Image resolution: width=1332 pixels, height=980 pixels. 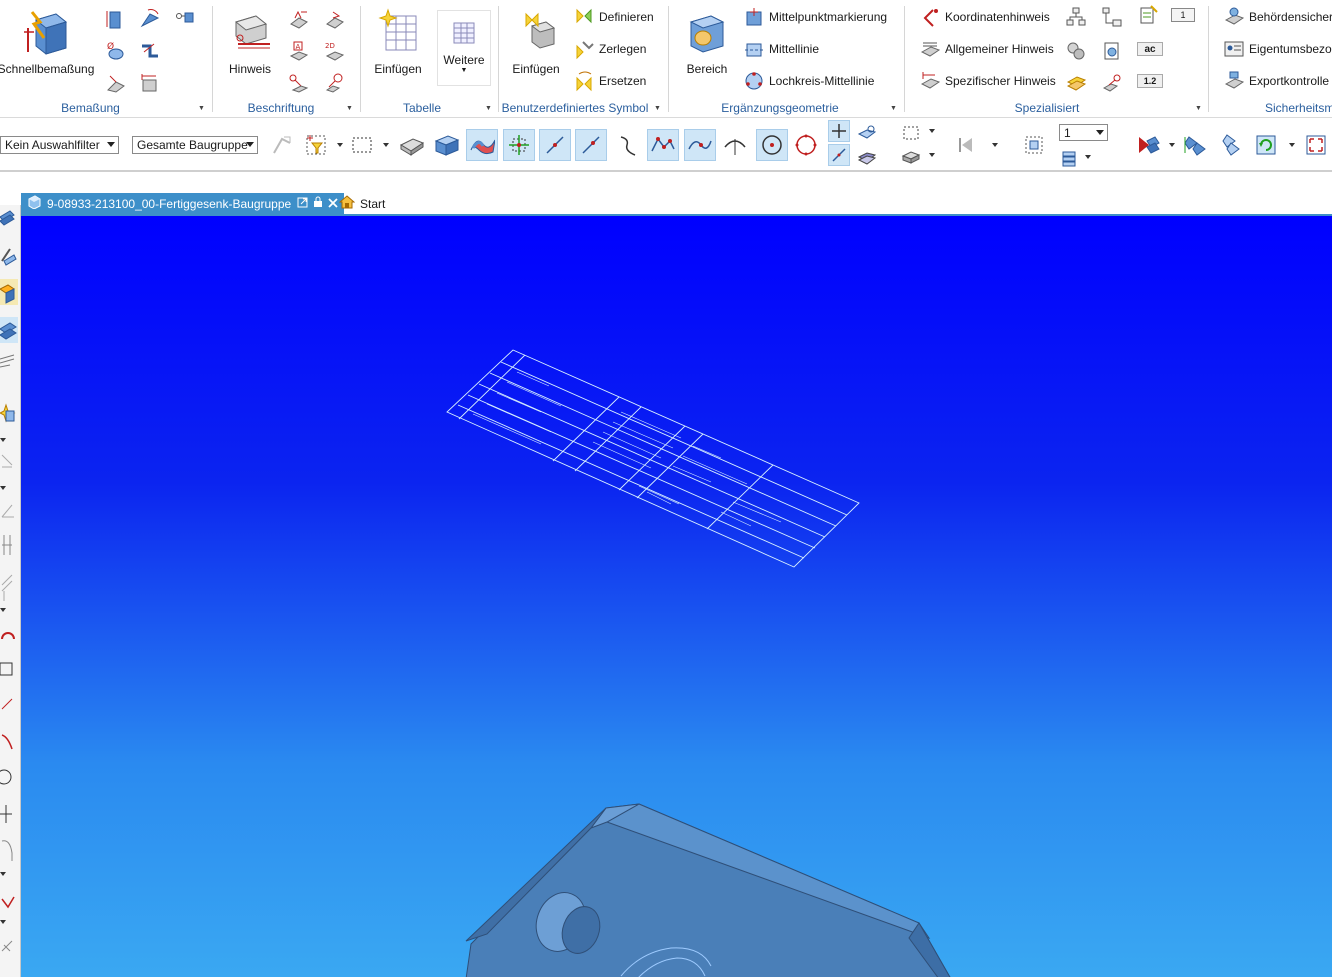 What do you see at coordinates (1150, 81) in the screenshot?
I see `badge-decimal: 1.2` at bounding box center [1150, 81].